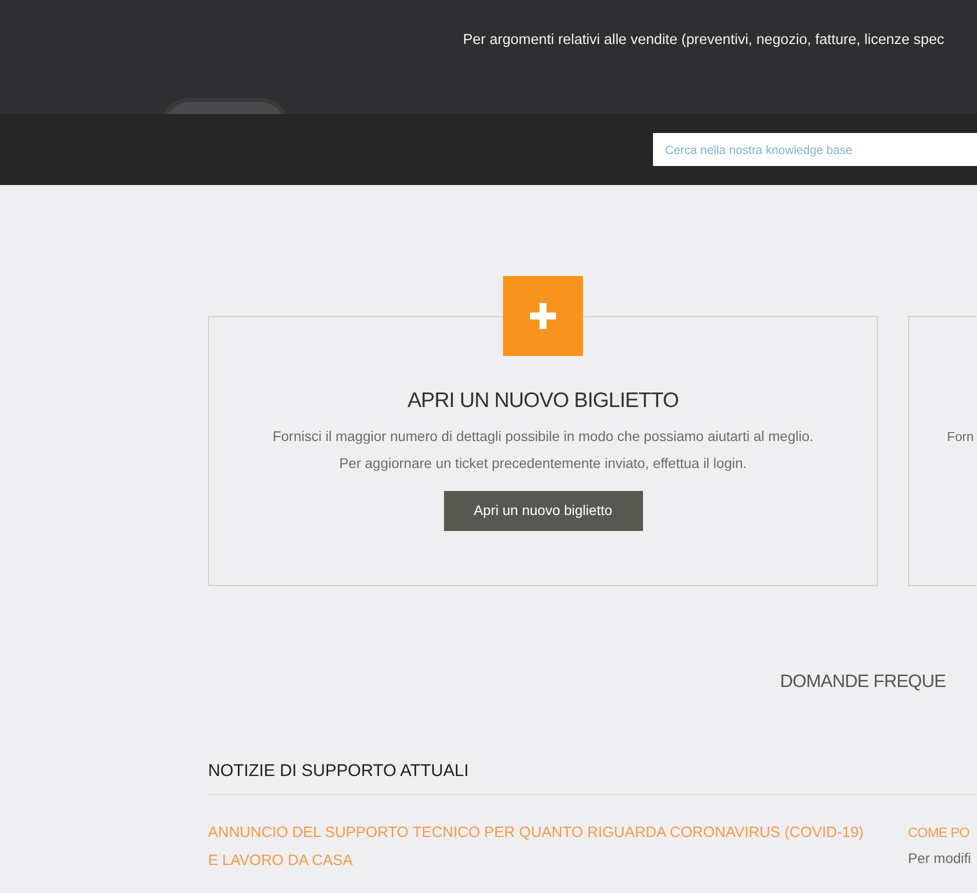  What do you see at coordinates (942, 833) in the screenshot?
I see `news-link: COME PO` at bounding box center [942, 833].